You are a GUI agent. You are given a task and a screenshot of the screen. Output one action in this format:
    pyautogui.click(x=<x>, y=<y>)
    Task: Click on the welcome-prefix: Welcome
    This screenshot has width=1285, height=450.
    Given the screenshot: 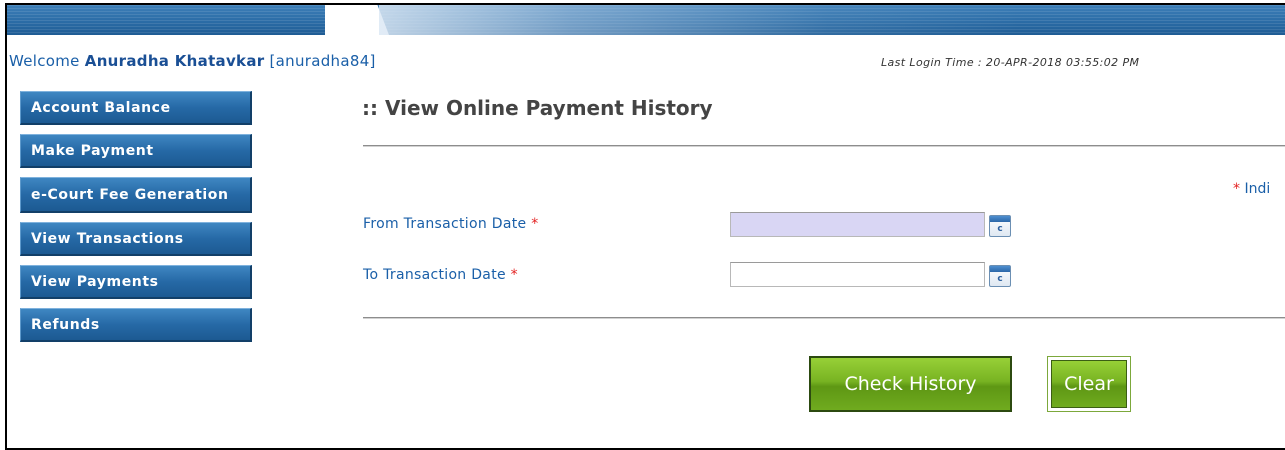 What is the action you would take?
    pyautogui.click(x=44, y=61)
    